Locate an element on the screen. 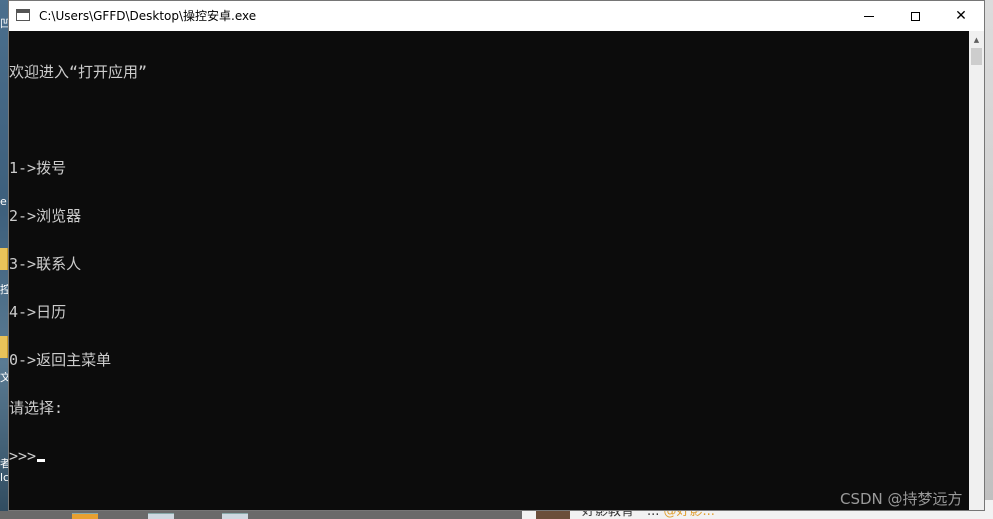 Image resolution: width=993 pixels, height=519 pixels. console-prompt: >>> is located at coordinates (23, 456).